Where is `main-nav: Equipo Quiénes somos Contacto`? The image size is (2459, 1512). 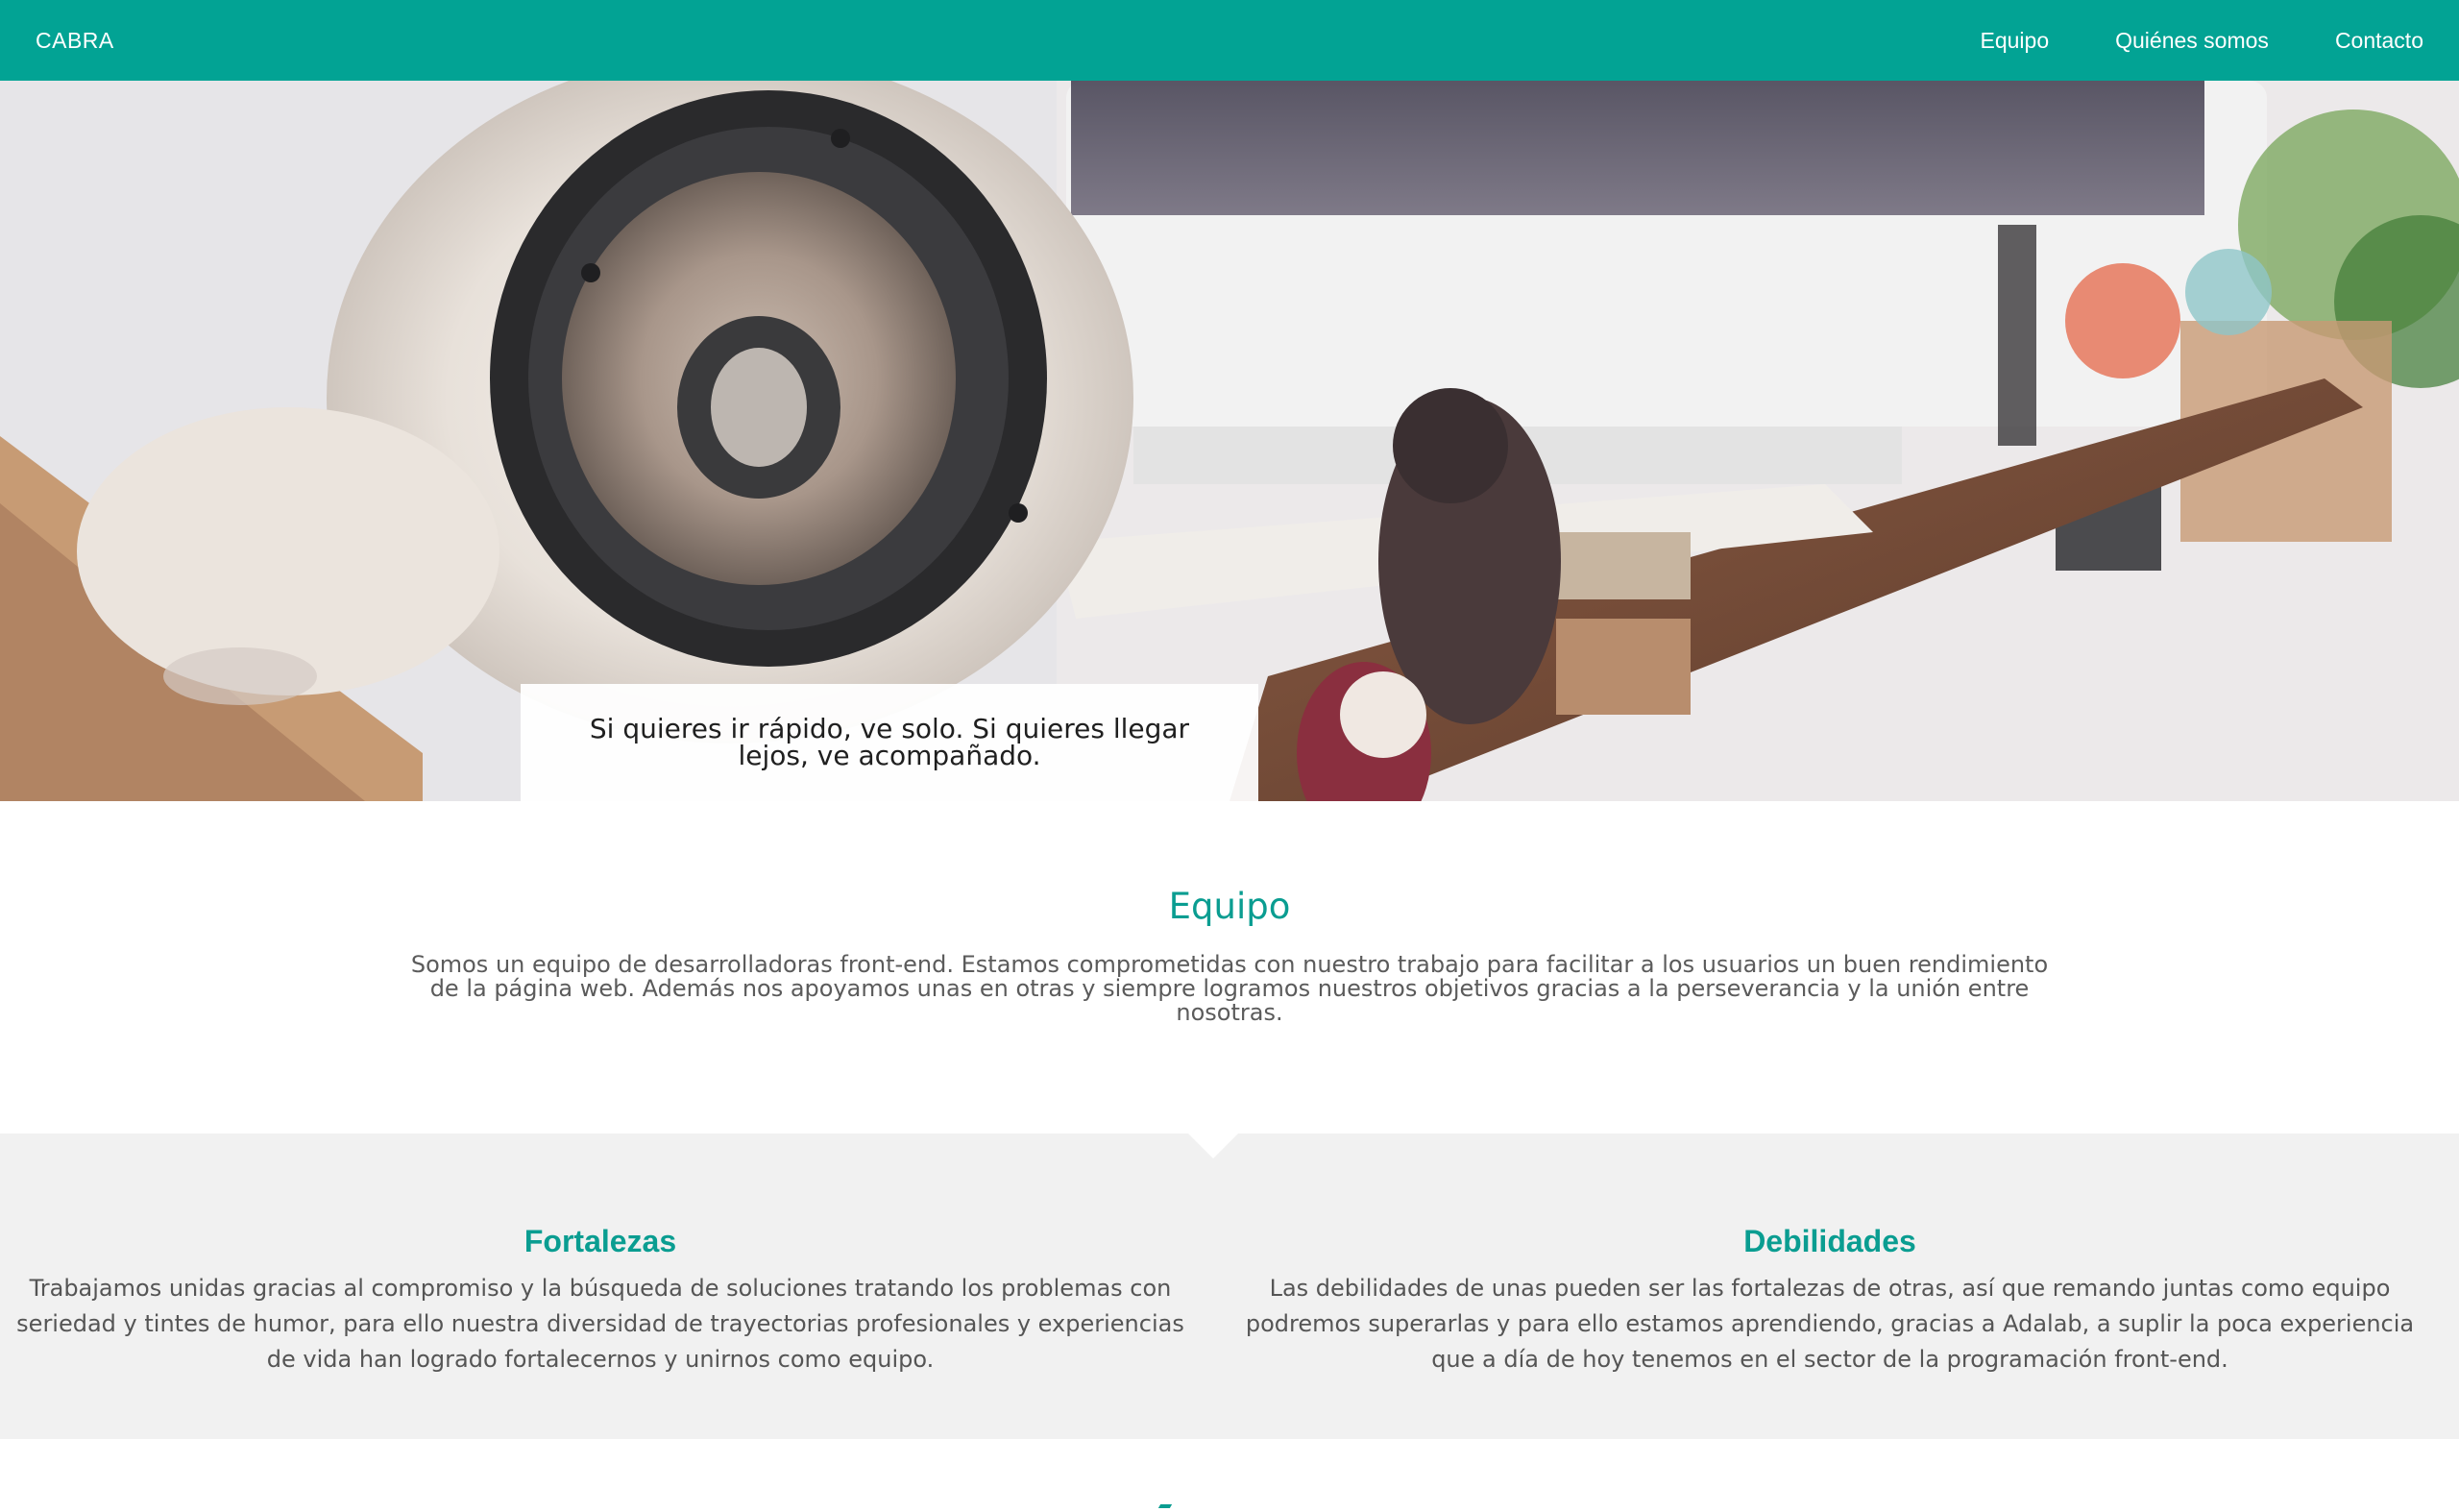 main-nav: Equipo Quiénes somos Contacto is located at coordinates (2169, 41).